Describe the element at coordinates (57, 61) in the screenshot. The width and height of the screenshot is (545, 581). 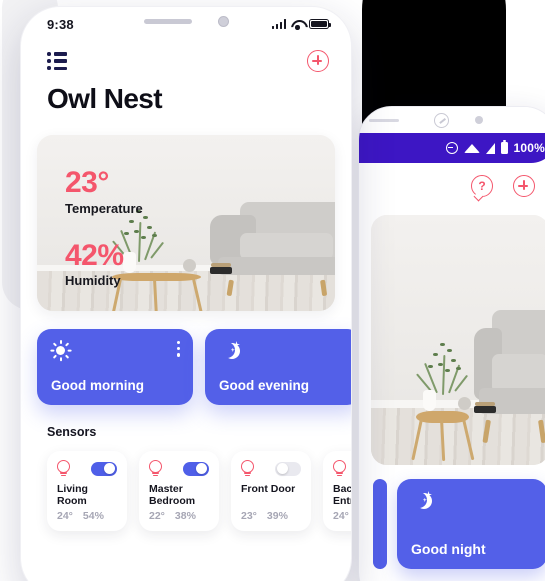
I see `list-menu-icon` at that location.